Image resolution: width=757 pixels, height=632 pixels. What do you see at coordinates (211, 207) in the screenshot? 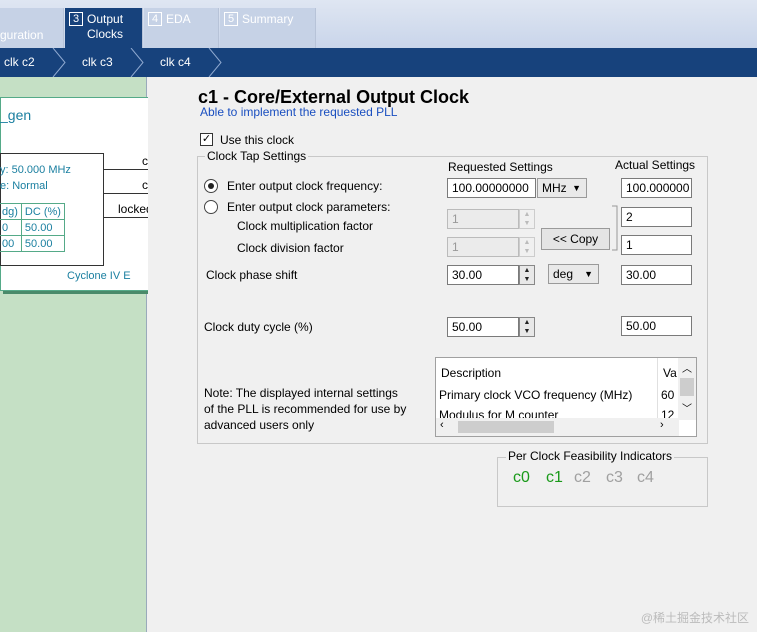
I see `output-parameters-radio` at bounding box center [211, 207].